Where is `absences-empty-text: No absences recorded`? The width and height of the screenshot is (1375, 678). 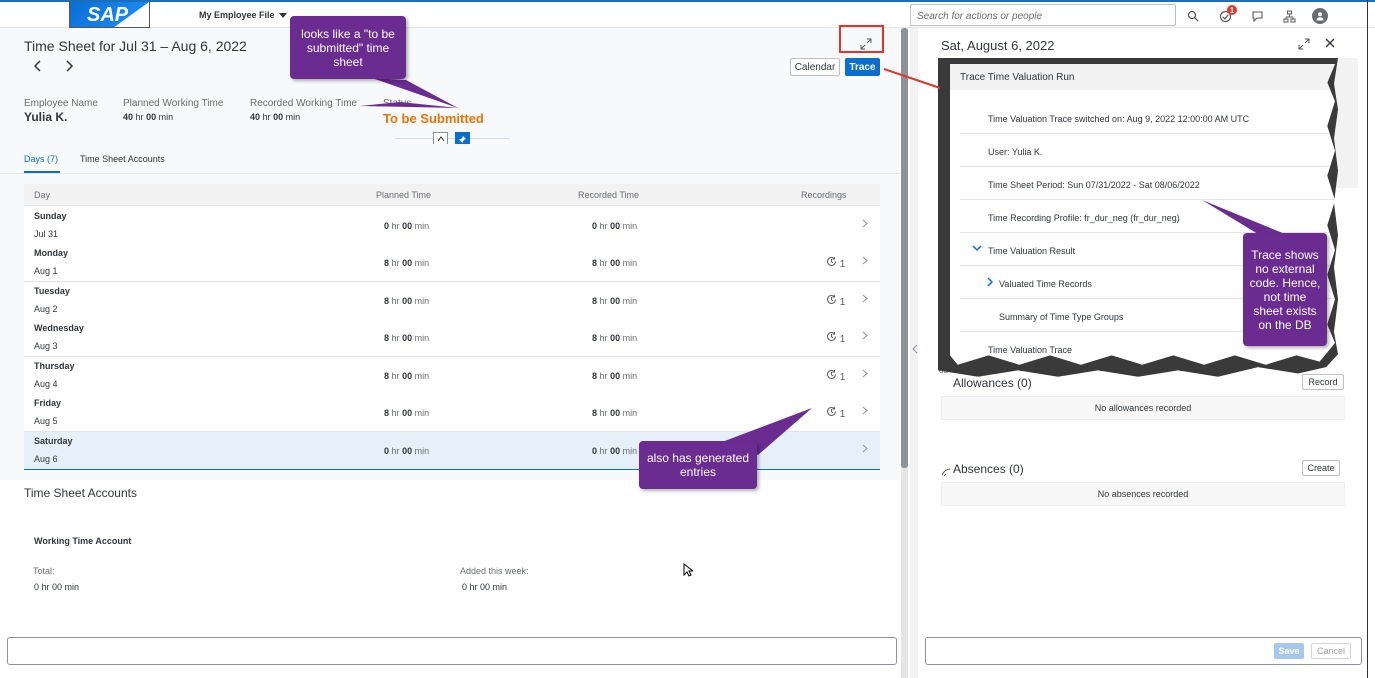 absences-empty-text: No absences recorded is located at coordinates (1143, 494).